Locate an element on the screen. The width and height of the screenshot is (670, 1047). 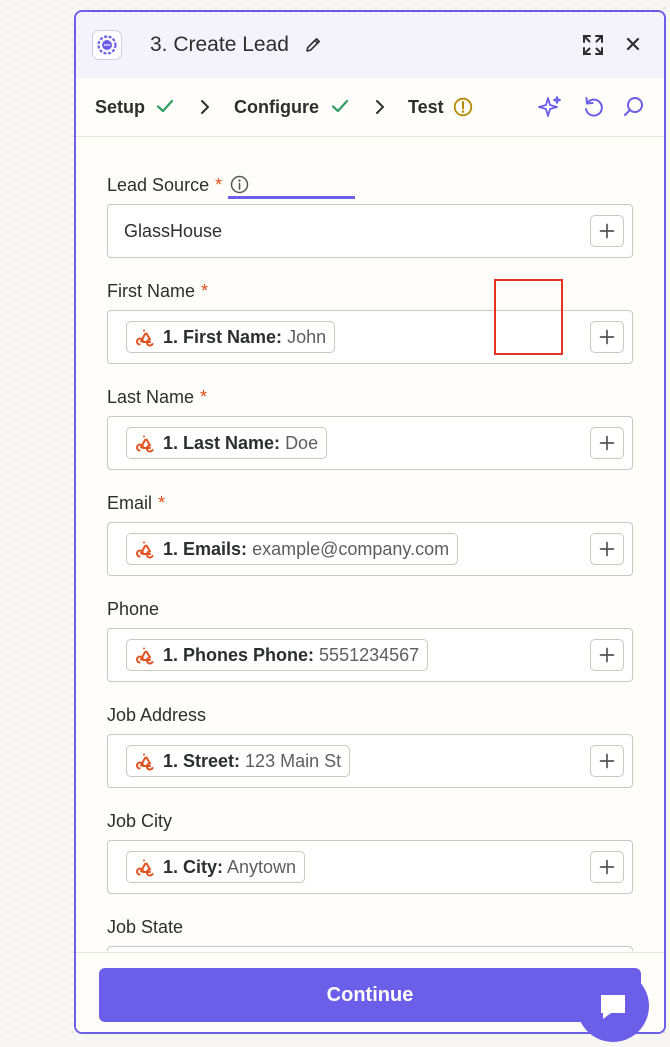
close-icon is located at coordinates (633, 46).